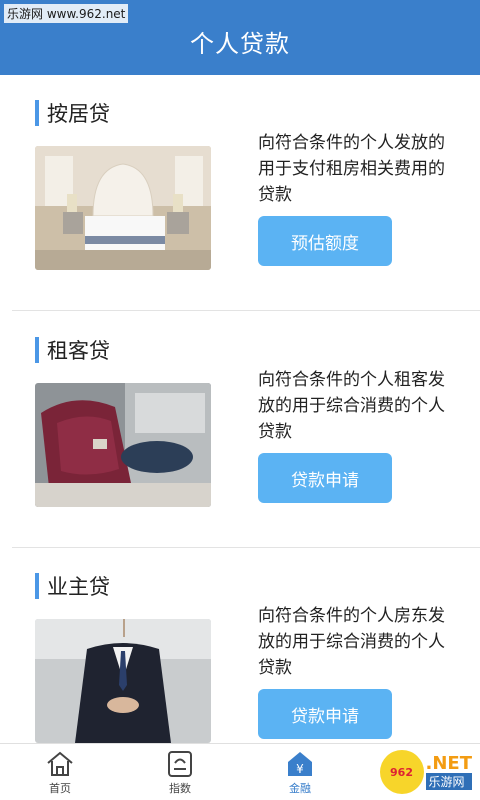 This screenshot has height=800, width=480. I want to click on bottom-tab-bar: 首页 指数 ¥ 金融 962 .NET 乐游网, so click(240, 771).